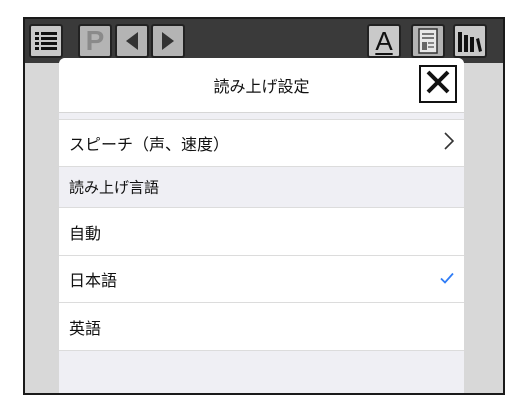  Describe the element at coordinates (261, 327) in the screenshot. I see `language-row-english: 英語` at that location.